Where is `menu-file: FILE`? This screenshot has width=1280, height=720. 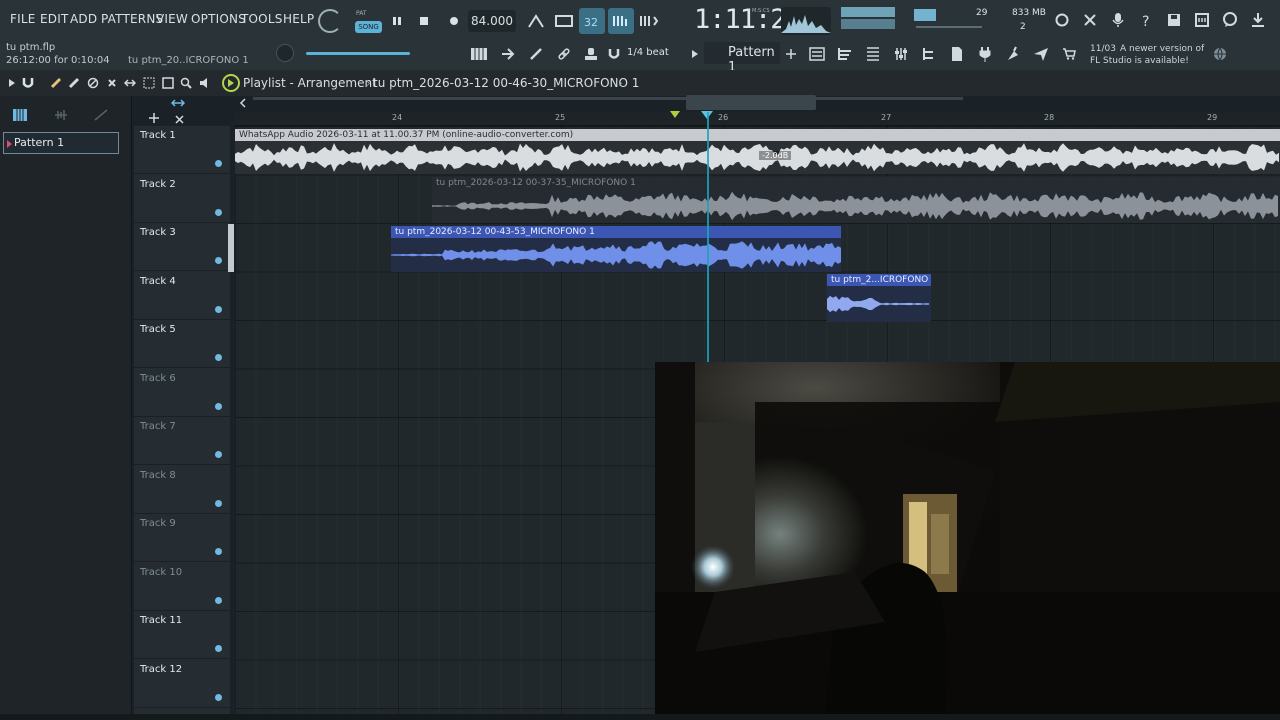
menu-file: FILE is located at coordinates (23, 19).